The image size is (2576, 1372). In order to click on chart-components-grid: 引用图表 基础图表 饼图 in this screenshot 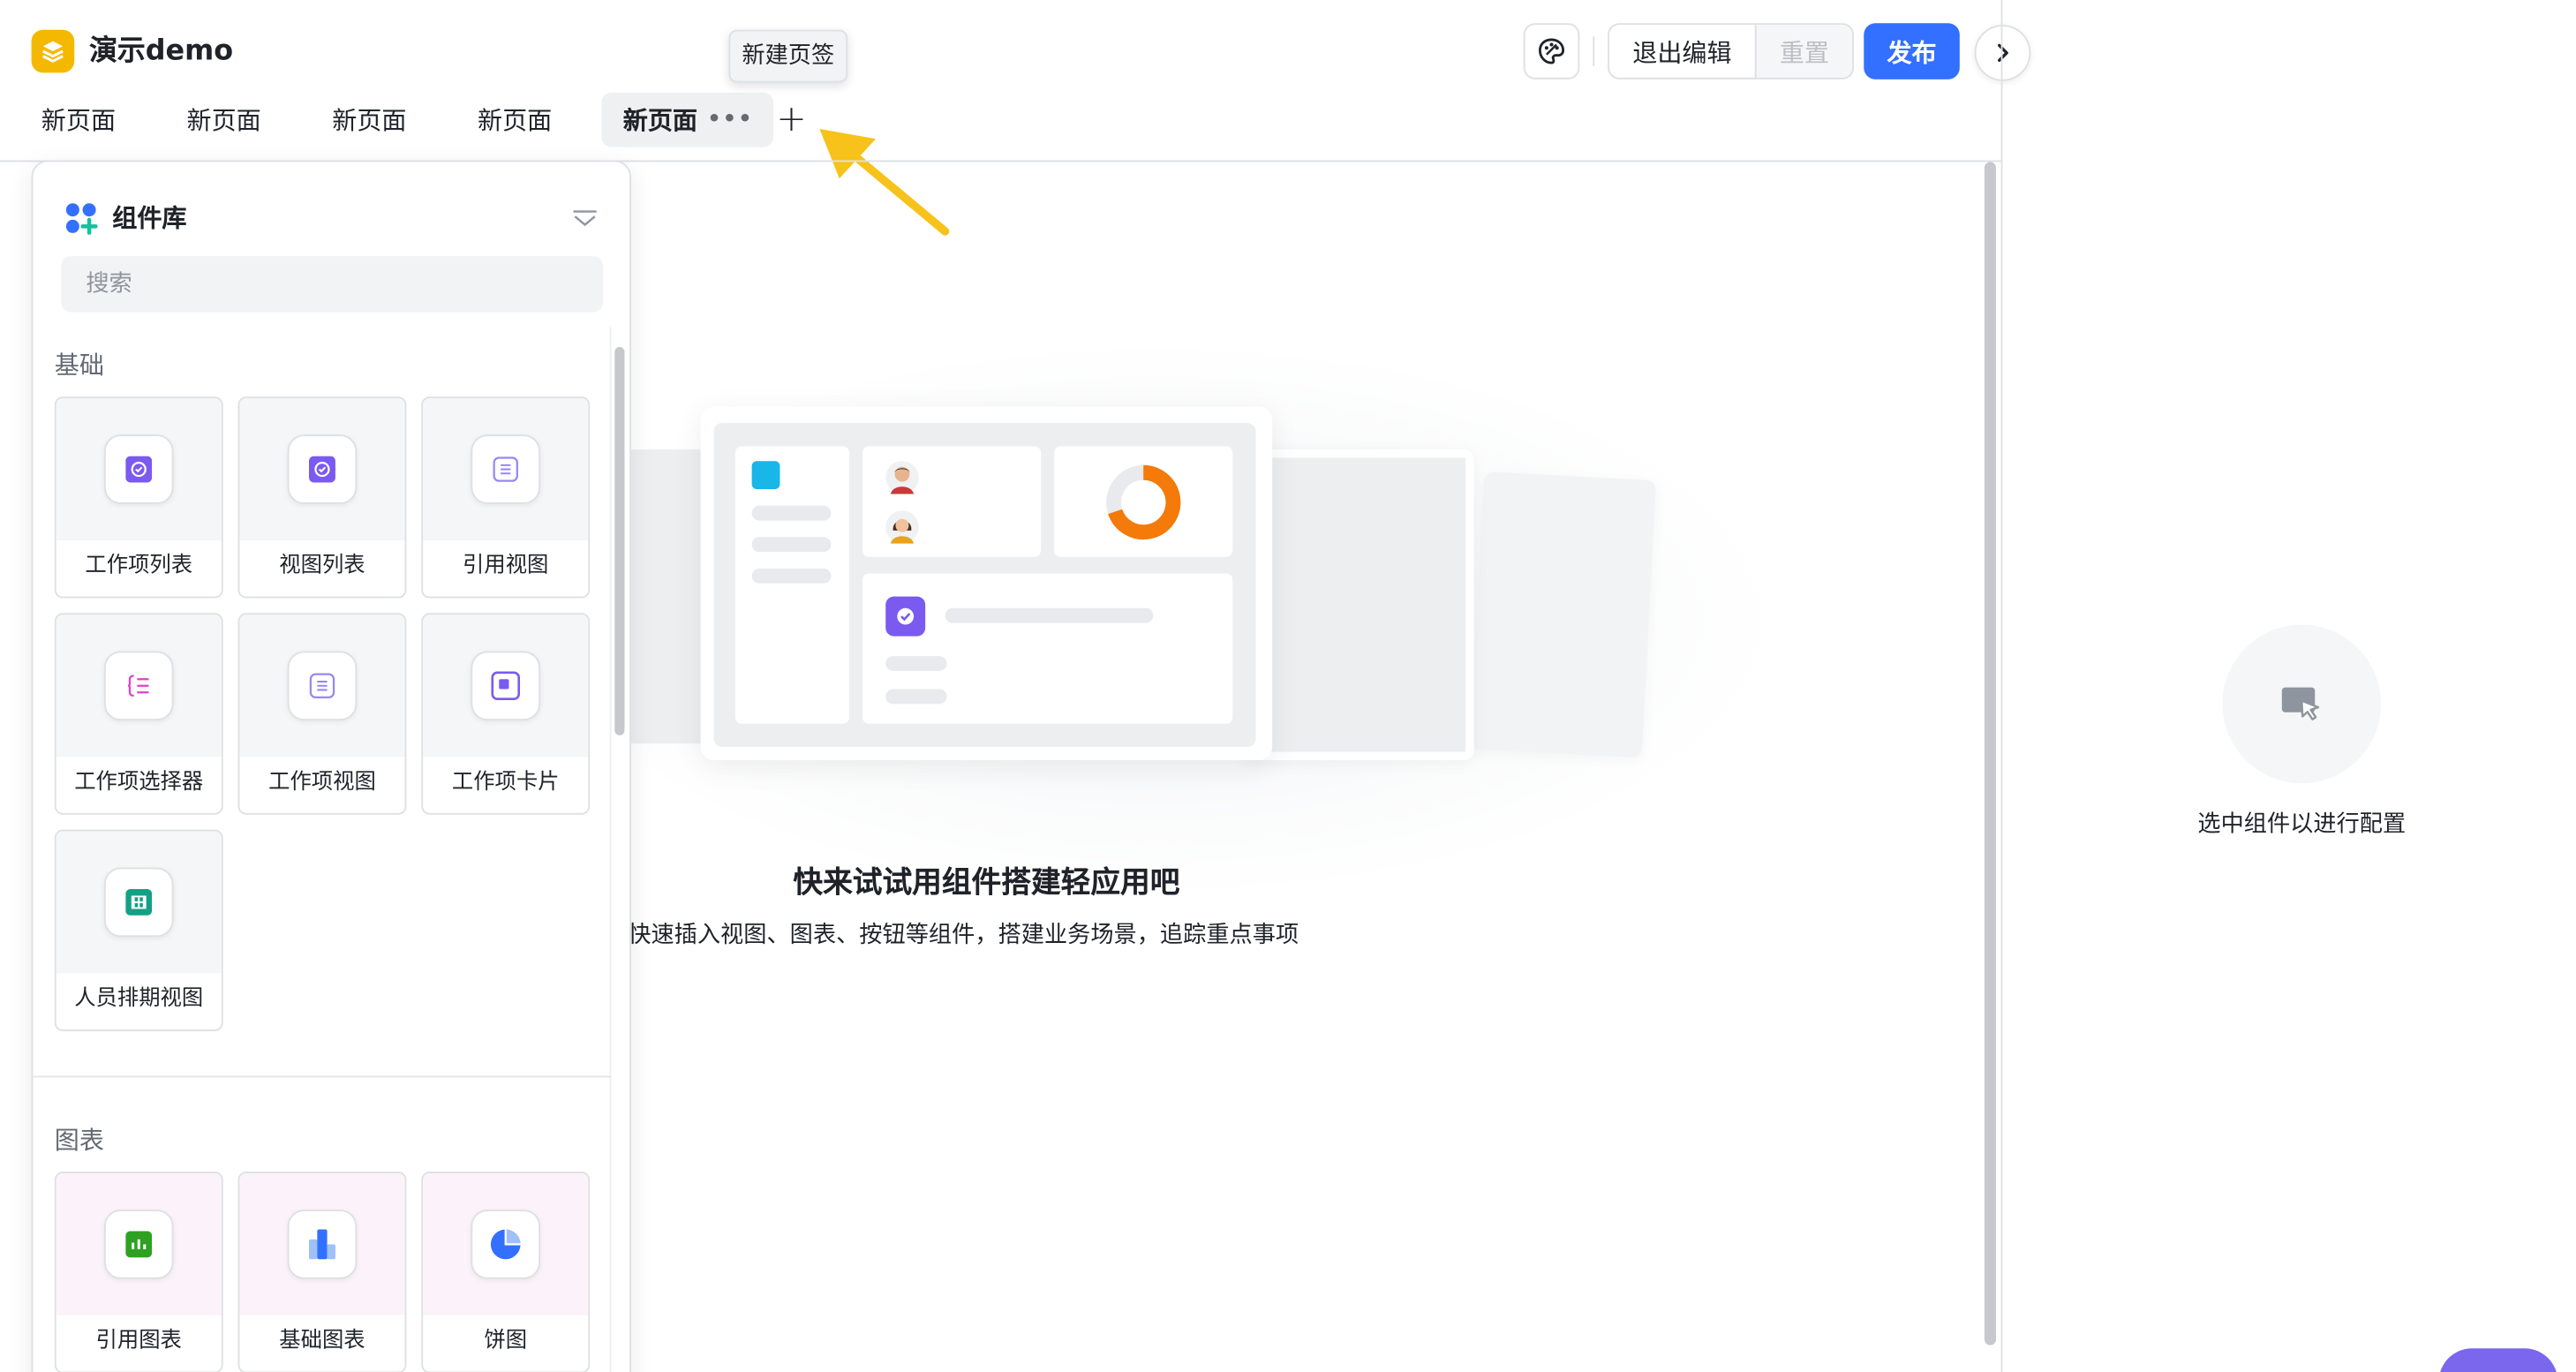, I will do `click(323, 1272)`.